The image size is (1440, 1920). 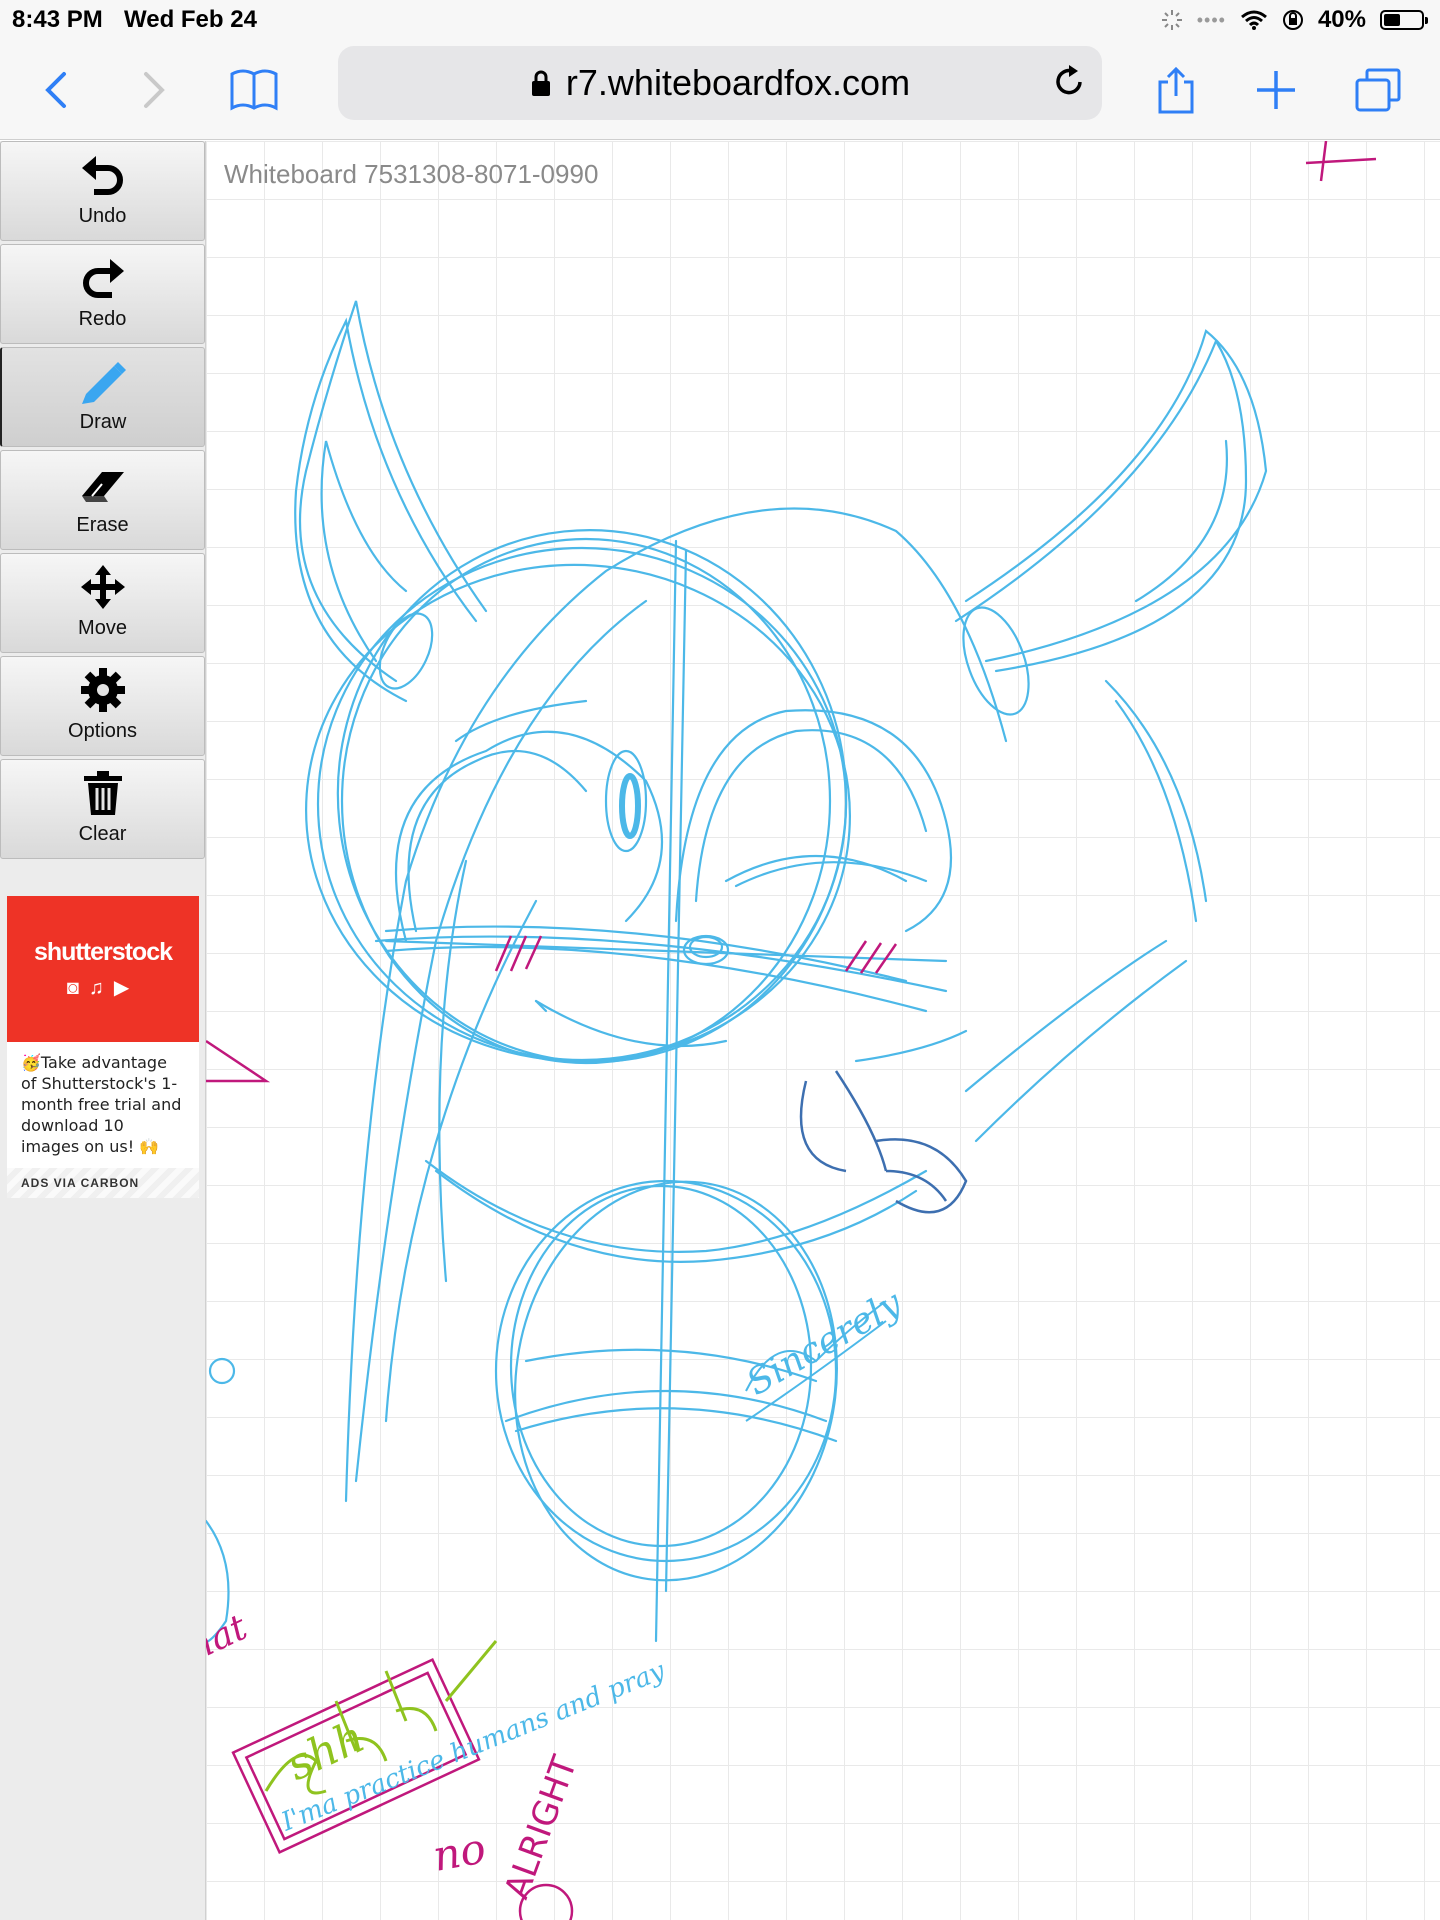 What do you see at coordinates (102, 487) in the screenshot?
I see `eraser-icon` at bounding box center [102, 487].